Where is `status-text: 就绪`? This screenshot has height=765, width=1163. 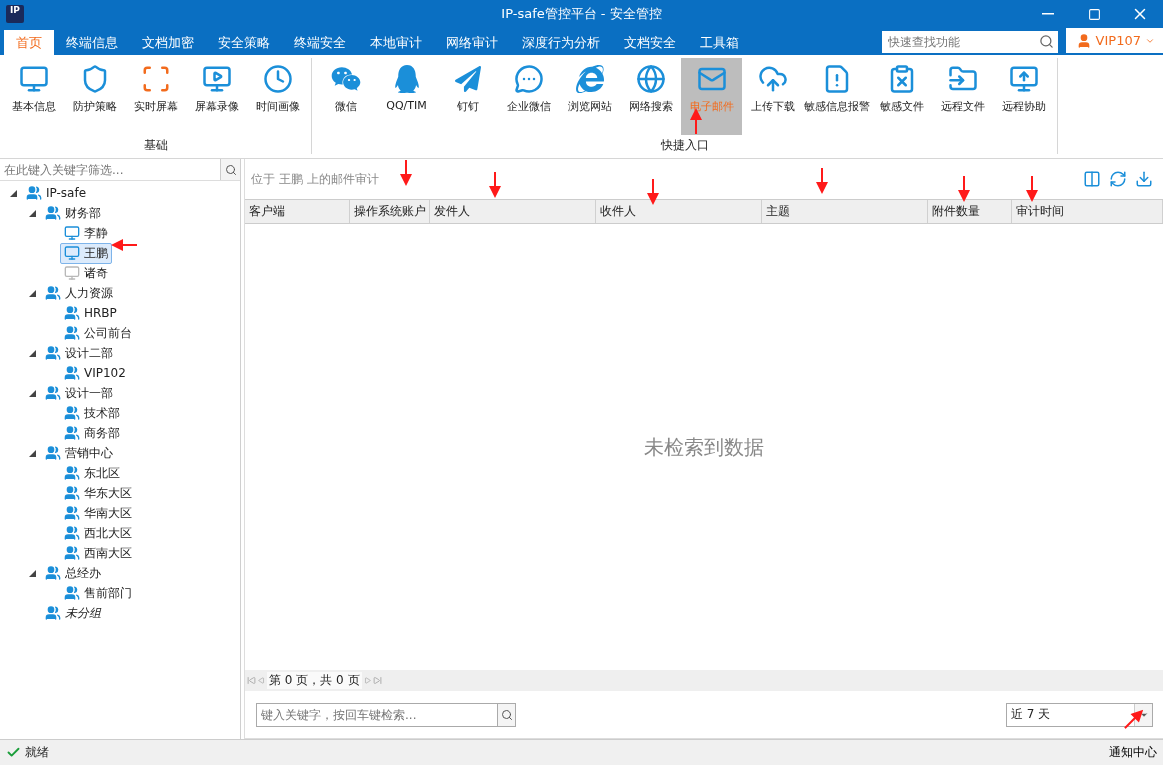
status-text: 就绪 is located at coordinates (37, 752).